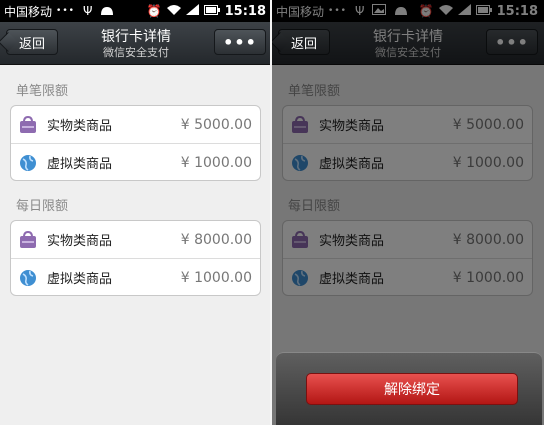 The width and height of the screenshot is (544, 425). Describe the element at coordinates (65, 11) in the screenshot. I see `notification-dots-icon: •••` at that location.